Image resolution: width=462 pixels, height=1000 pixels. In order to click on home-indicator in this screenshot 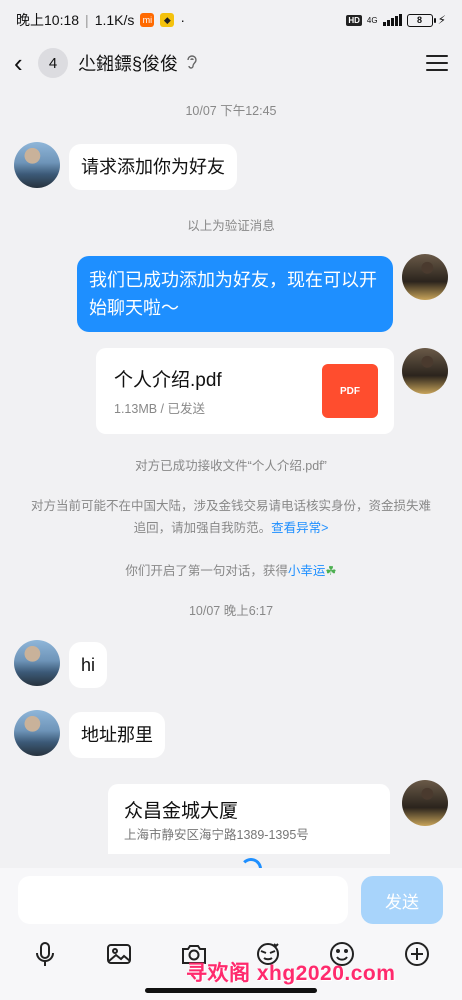, I will do `click(231, 990)`.